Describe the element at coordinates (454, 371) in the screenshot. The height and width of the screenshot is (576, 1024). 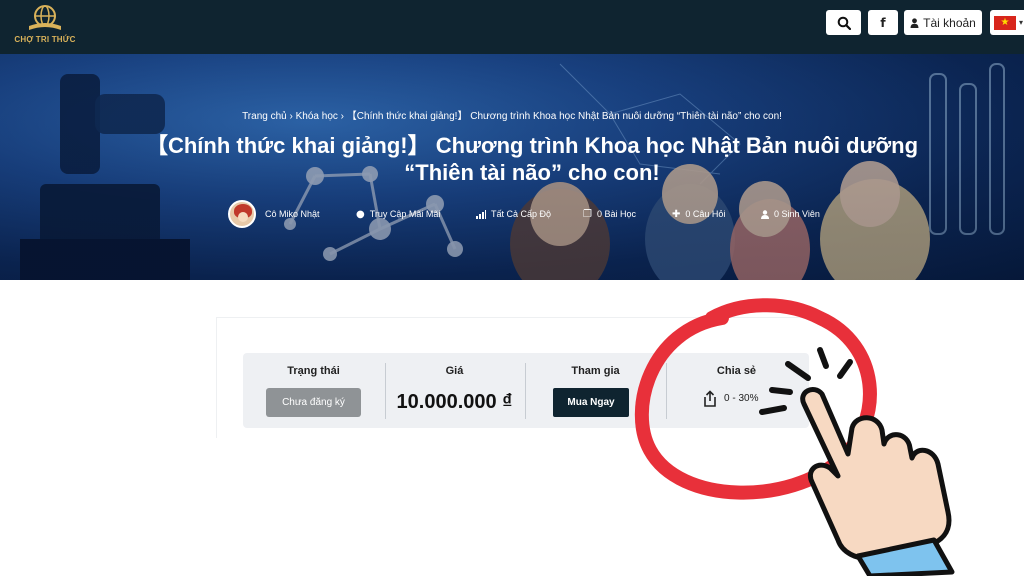
I see `price-title: Giá` at that location.